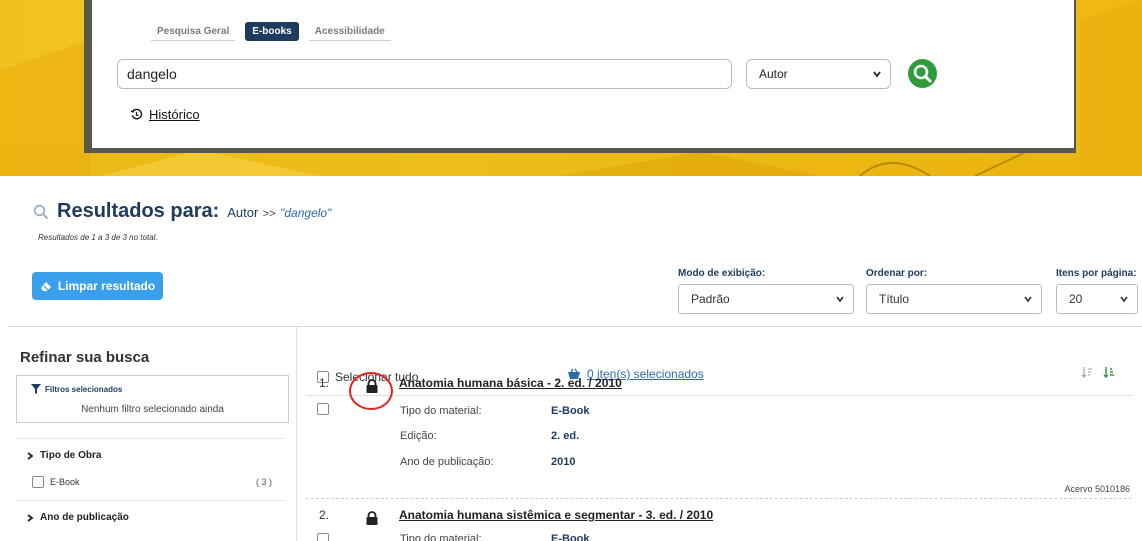 The image size is (1142, 541). Describe the element at coordinates (418, 436) in the screenshot. I see `meta-label: Edição:` at that location.